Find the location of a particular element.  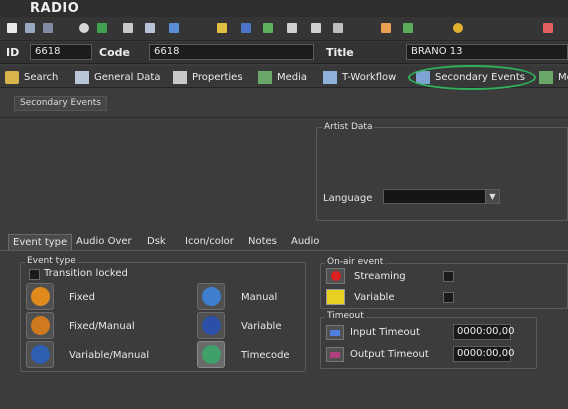

clock-check-icon is located at coordinates (211, 354).